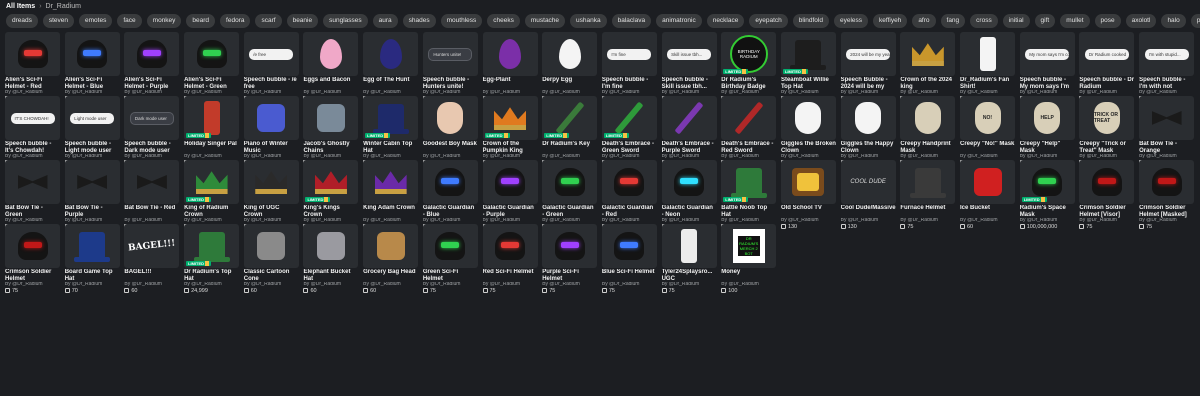 This screenshot has height=396, width=1200. I want to click on item-name: Blue Sci-Fi Helmet, so click(629, 275).